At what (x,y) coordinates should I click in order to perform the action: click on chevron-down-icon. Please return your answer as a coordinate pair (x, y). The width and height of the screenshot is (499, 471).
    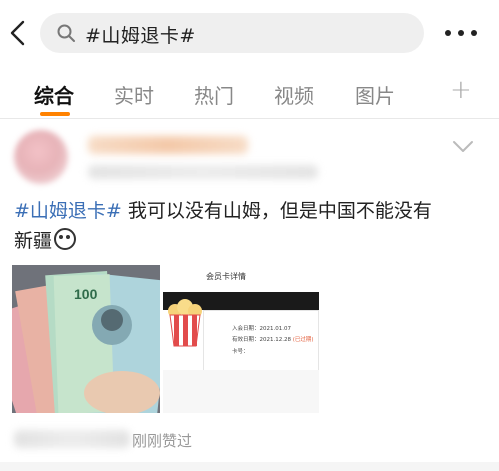
    Looking at the image, I should click on (463, 147).